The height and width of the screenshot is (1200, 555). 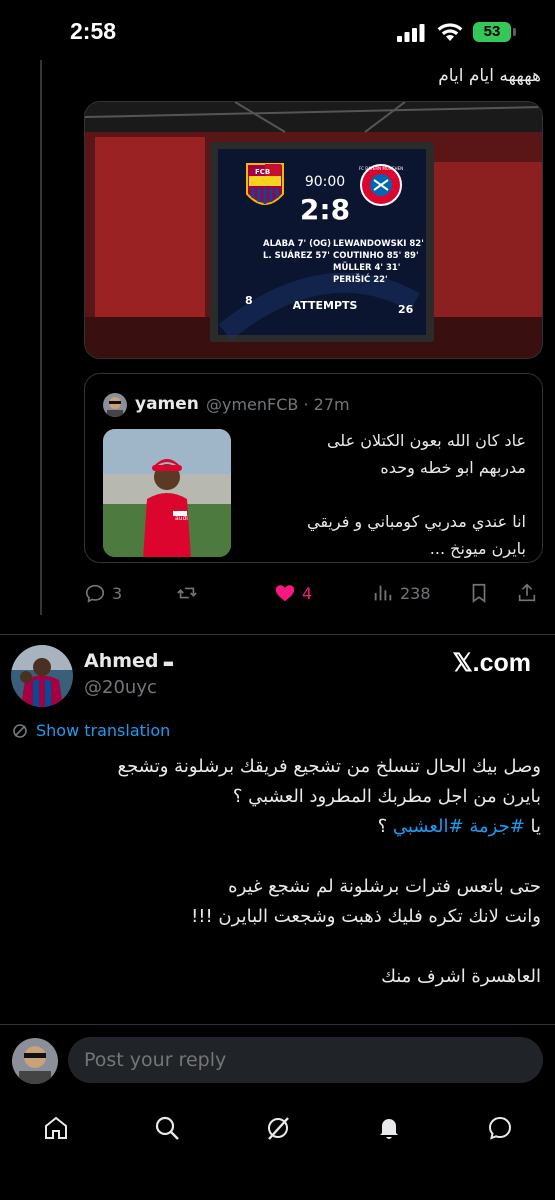 I want to click on tweet-author-avatar, so click(x=42, y=676).